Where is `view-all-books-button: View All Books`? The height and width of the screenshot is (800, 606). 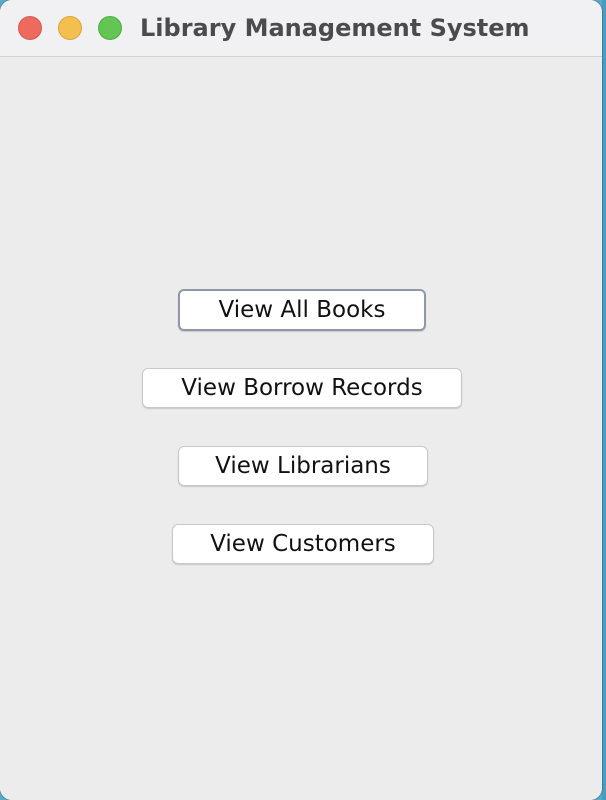 view-all-books-button: View All Books is located at coordinates (302, 310).